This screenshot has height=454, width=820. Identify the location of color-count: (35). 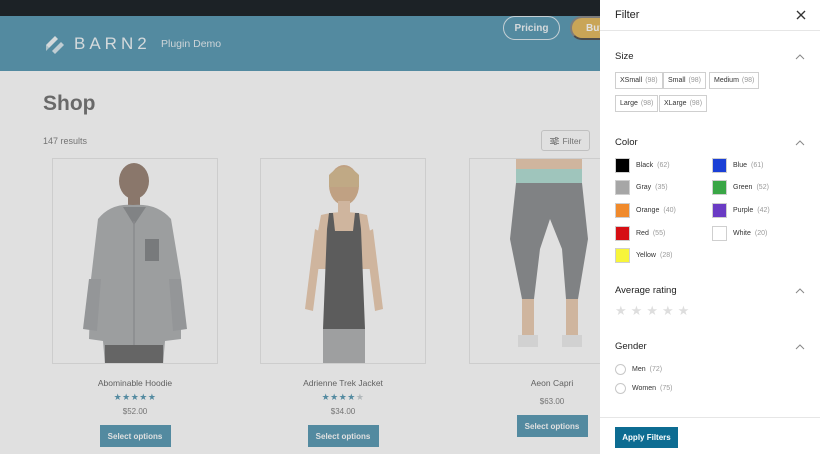
(661, 187).